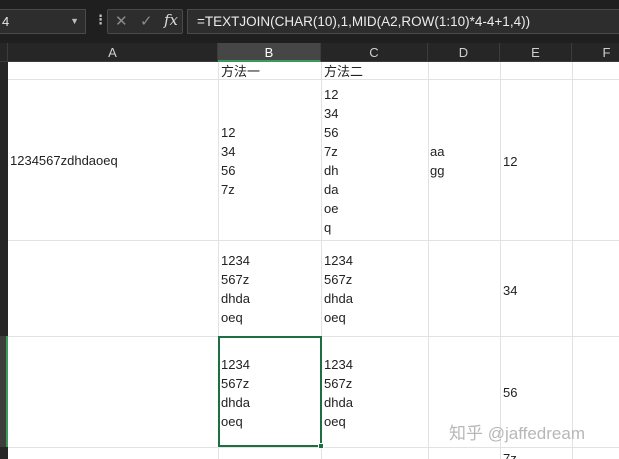 The image size is (619, 459). What do you see at coordinates (338, 289) in the screenshot?
I see `cell-c3: 1234 567z dhda oeq` at bounding box center [338, 289].